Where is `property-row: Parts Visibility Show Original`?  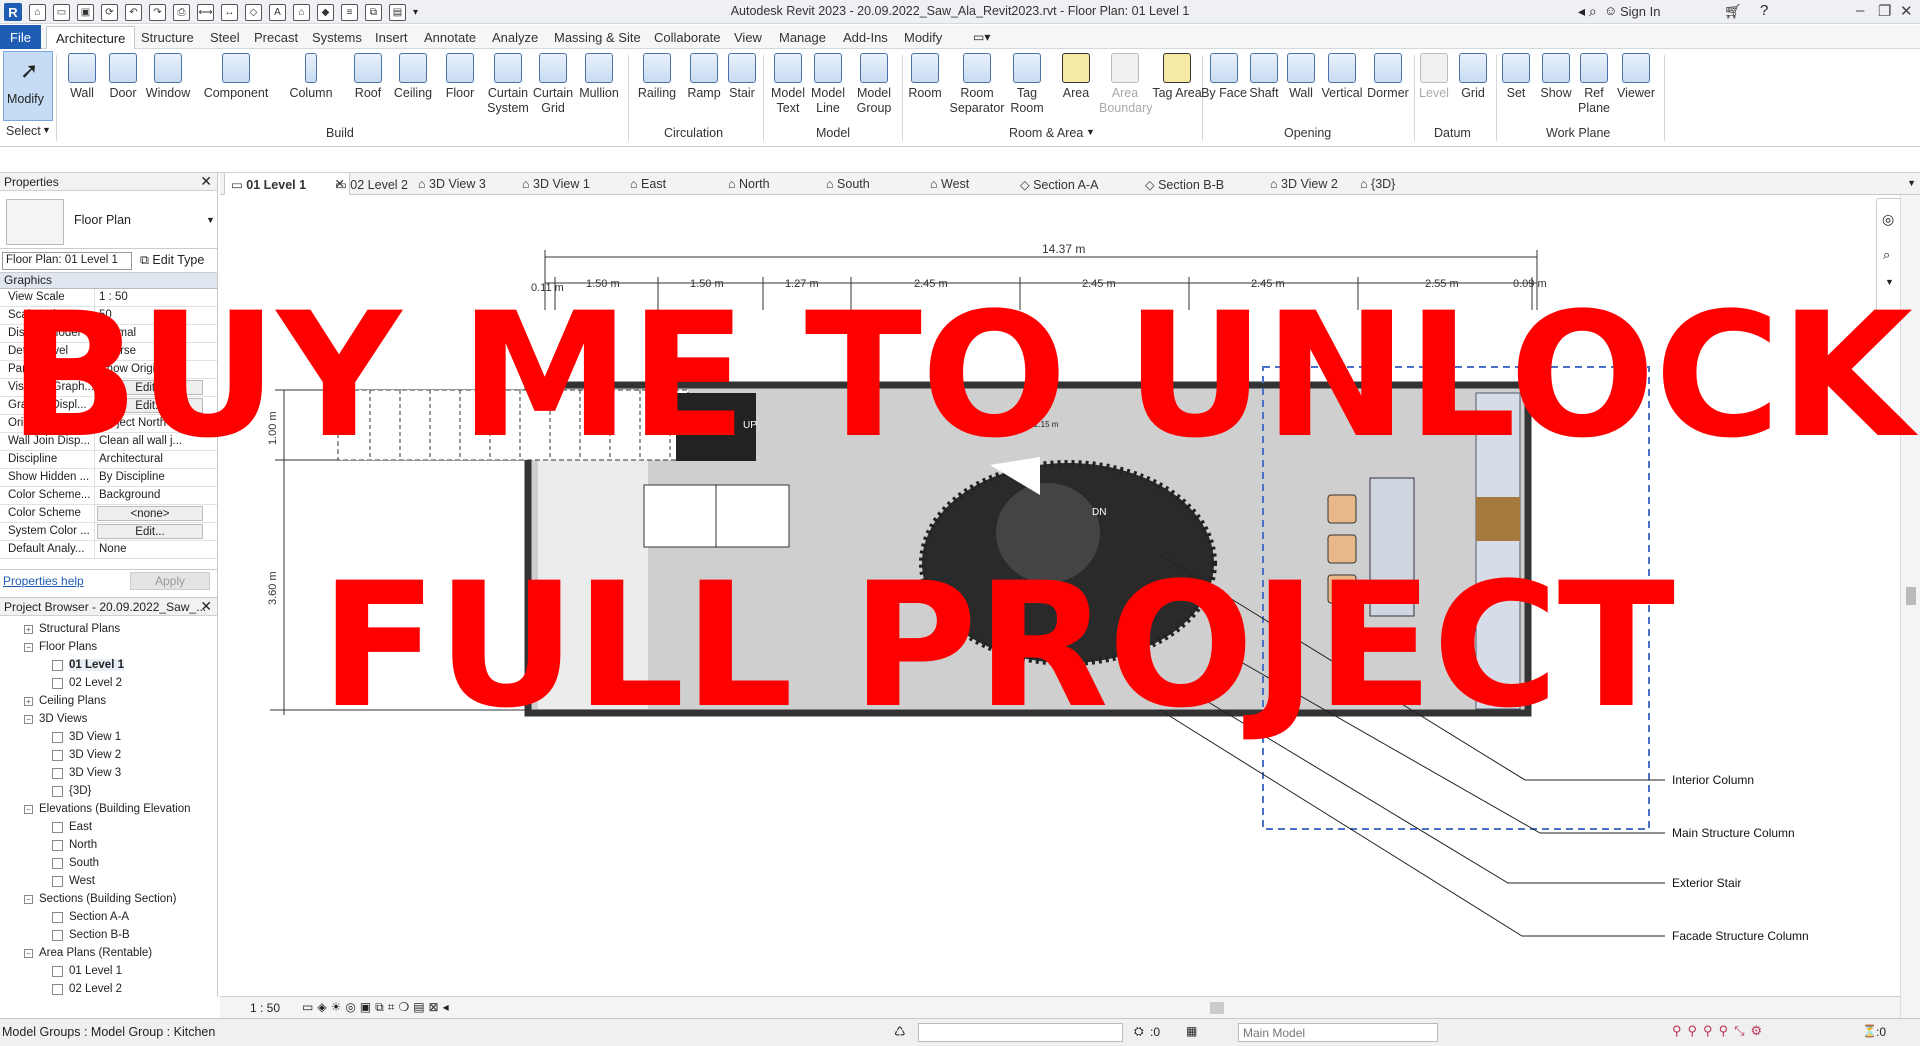
property-row: Parts Visibility Show Original is located at coordinates (108, 370).